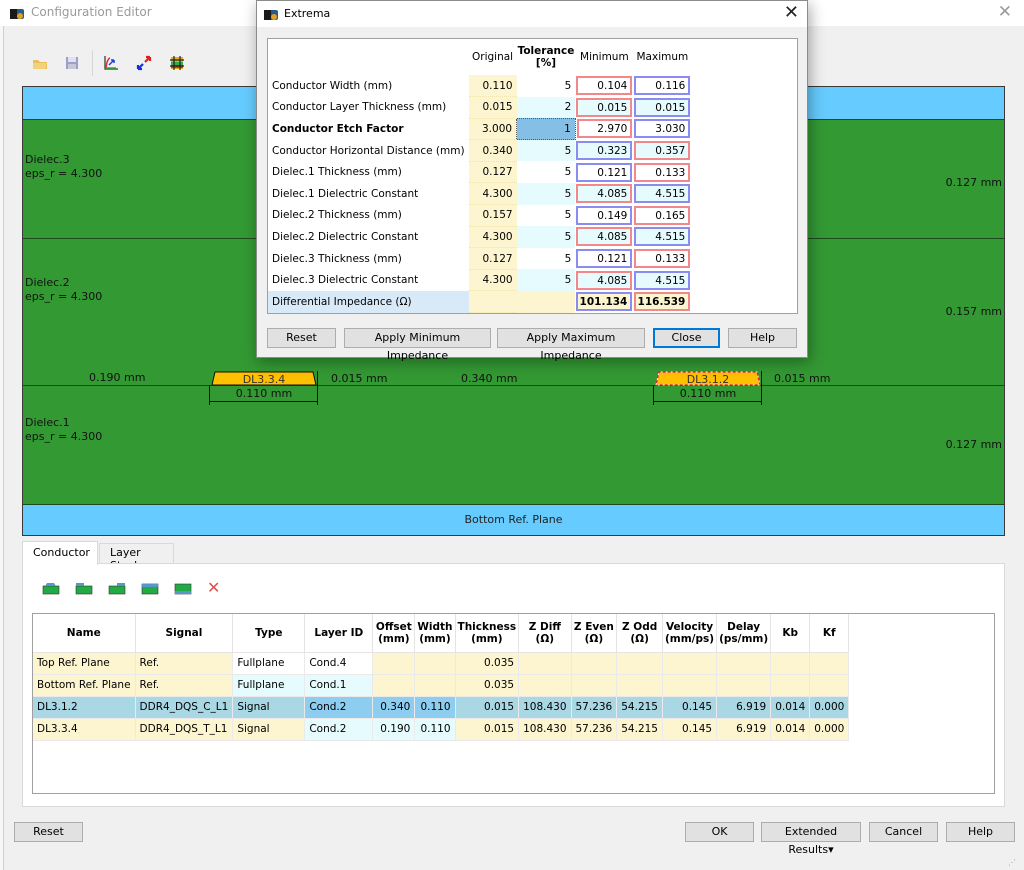  What do you see at coordinates (150, 589) in the screenshot?
I see `add-top-plane-icon` at bounding box center [150, 589].